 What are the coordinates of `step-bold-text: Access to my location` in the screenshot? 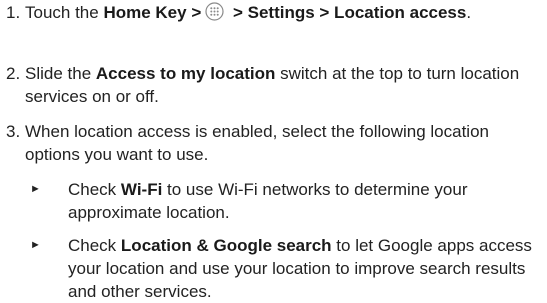 It's located at (185, 73).